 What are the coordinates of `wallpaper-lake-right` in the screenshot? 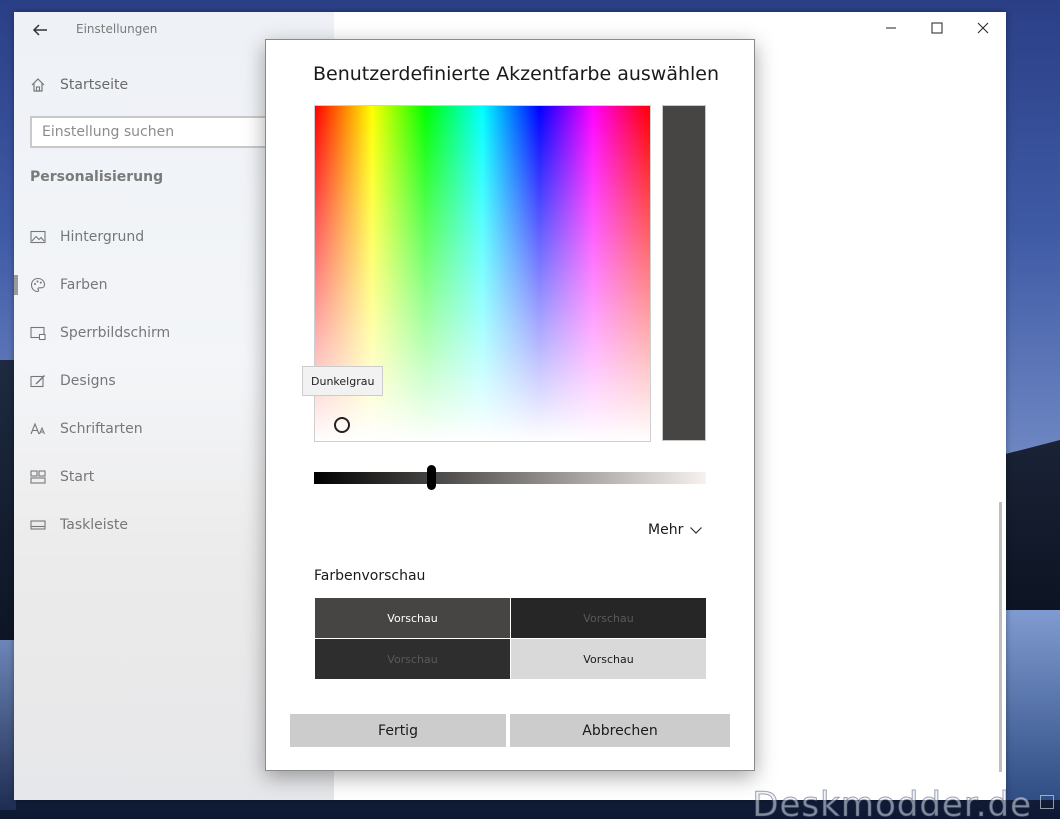 It's located at (1032, 705).